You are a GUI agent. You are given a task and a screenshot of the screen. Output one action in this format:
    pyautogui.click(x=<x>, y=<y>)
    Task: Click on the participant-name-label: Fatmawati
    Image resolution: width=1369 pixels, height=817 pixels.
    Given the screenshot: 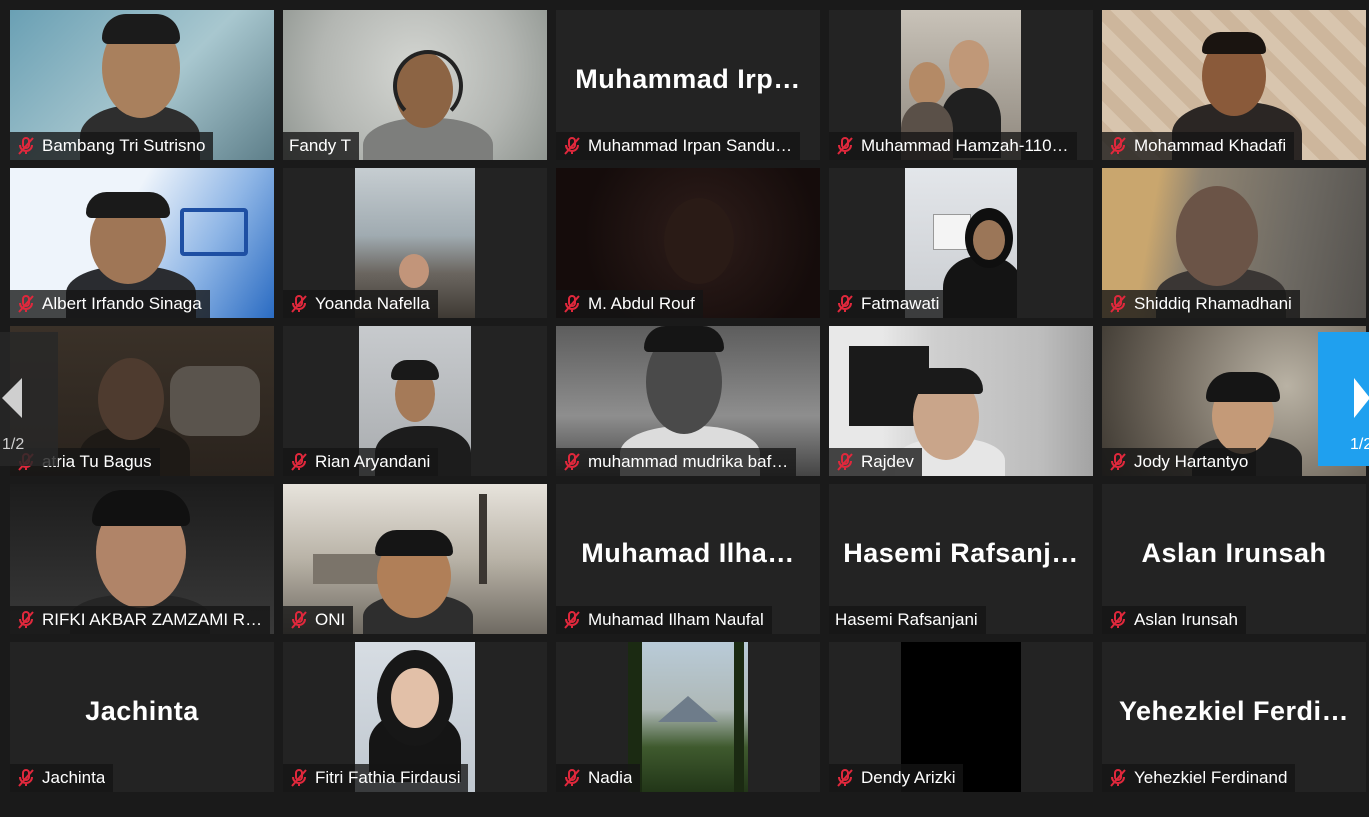 What is the action you would take?
    pyautogui.click(x=888, y=304)
    